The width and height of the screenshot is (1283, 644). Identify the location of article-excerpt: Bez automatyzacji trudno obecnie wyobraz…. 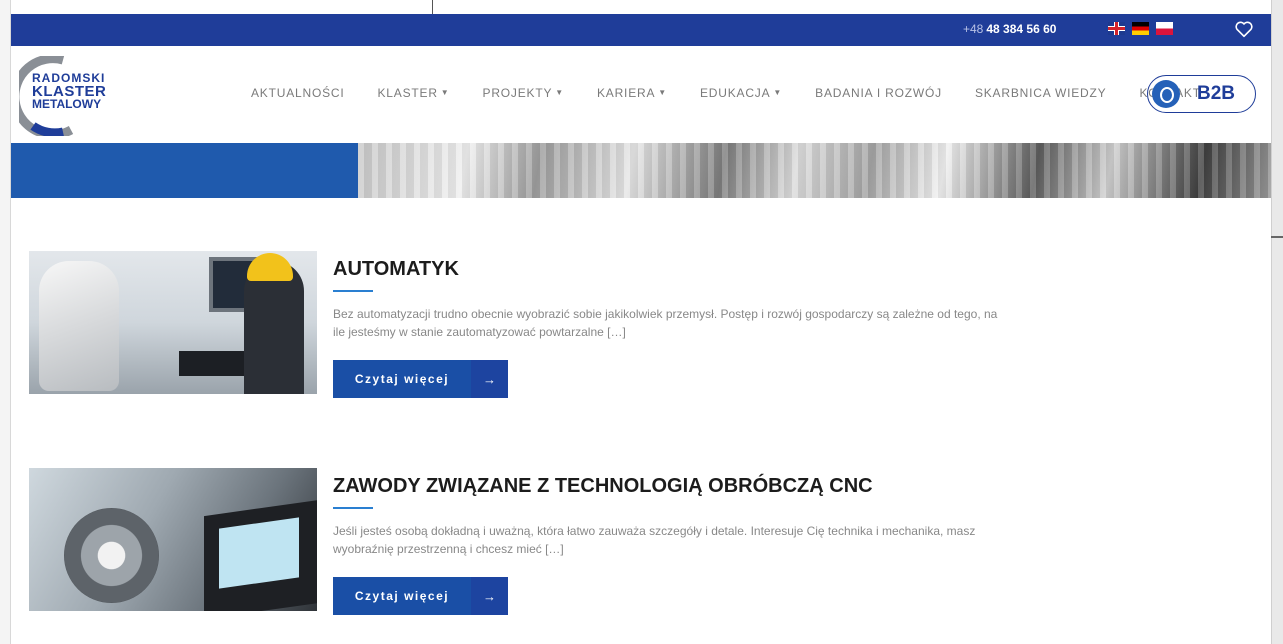
(693, 323).